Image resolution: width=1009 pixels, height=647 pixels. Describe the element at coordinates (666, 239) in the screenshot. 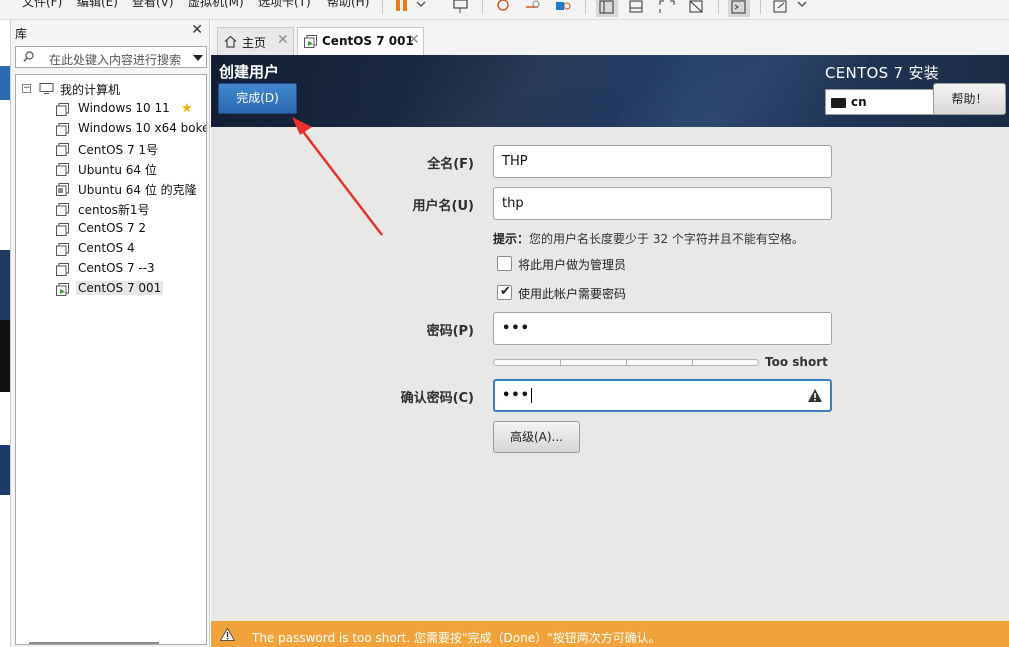

I see `hint-text: 您的用户名长度要少于 32 个字符并且不能有空格。` at that location.